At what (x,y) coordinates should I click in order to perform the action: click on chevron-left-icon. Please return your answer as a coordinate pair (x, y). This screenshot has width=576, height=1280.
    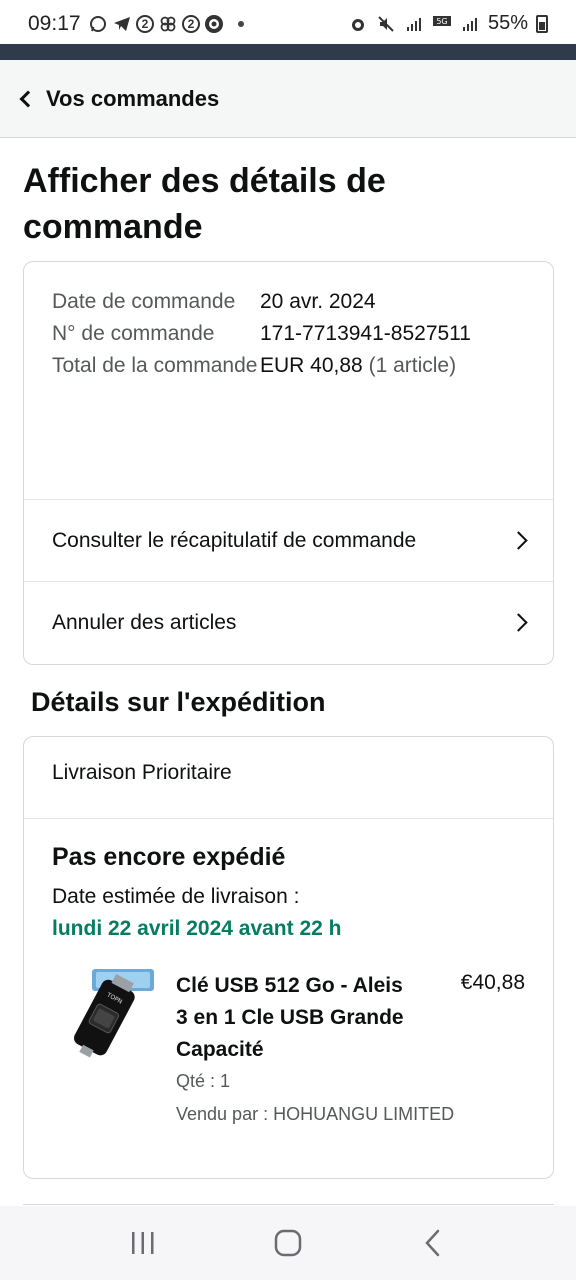
    Looking at the image, I should click on (28, 98).